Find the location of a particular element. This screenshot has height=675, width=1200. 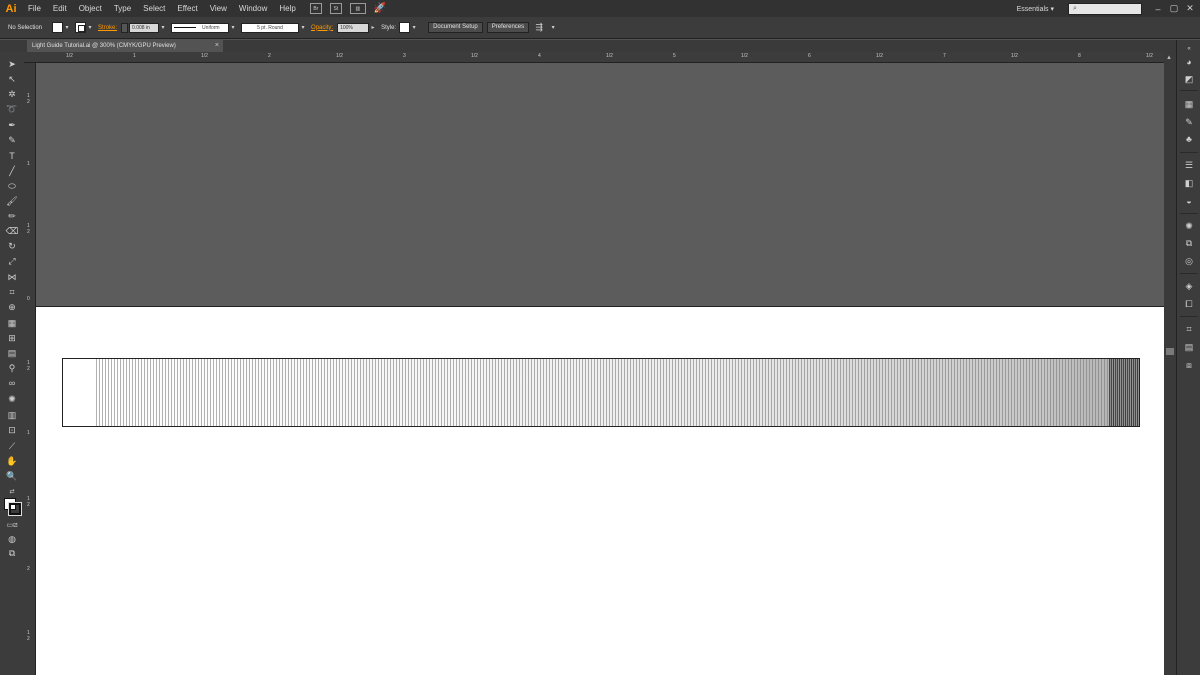

slice-tool-icon: ⟋ is located at coordinates (12, 446).